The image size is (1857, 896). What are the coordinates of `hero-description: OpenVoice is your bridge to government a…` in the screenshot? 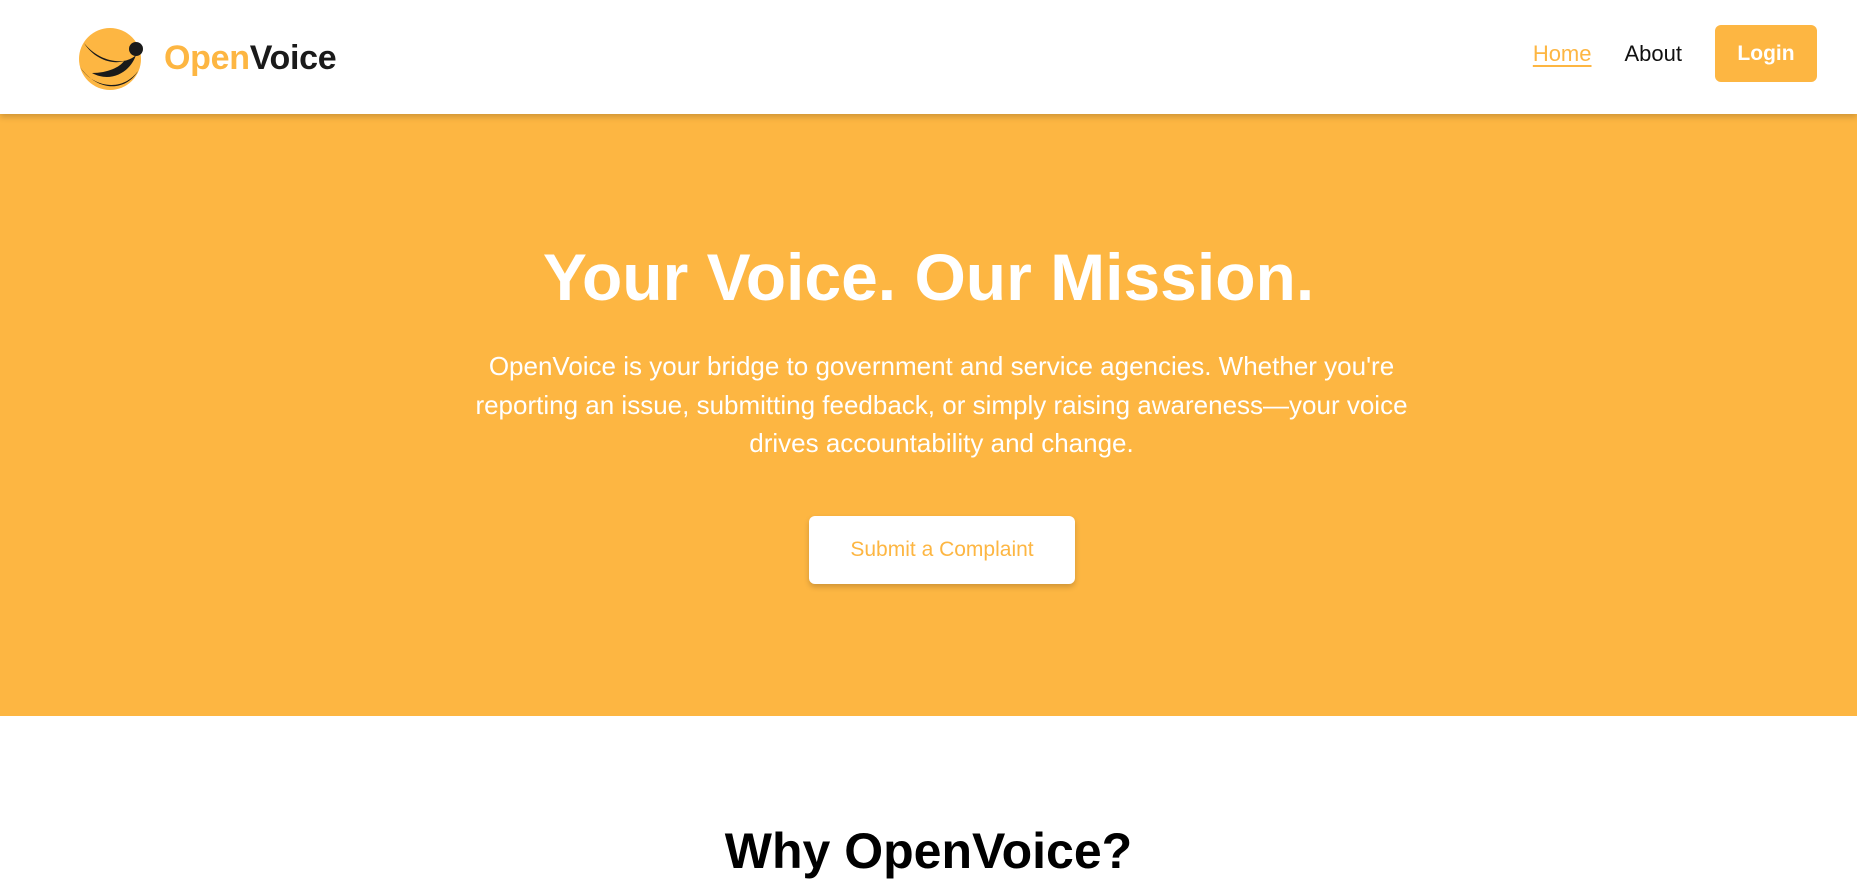 It's located at (941, 404).